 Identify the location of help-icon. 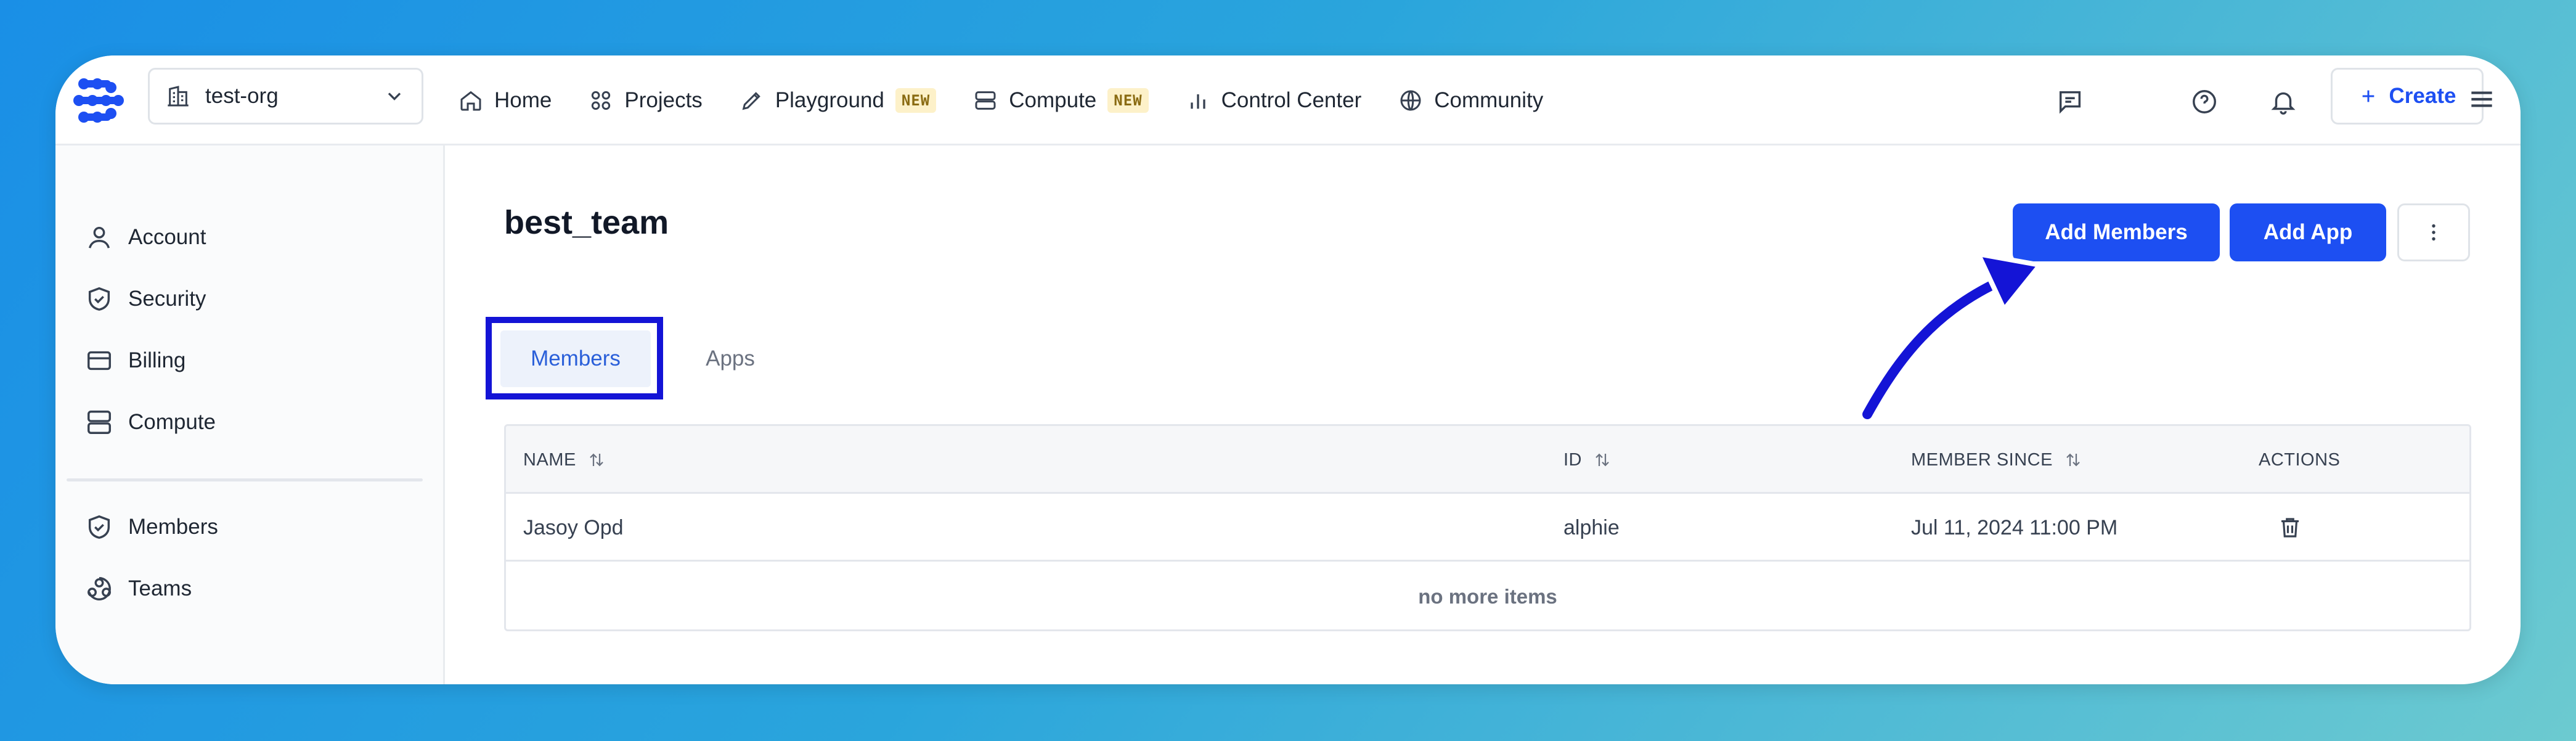
(2204, 102).